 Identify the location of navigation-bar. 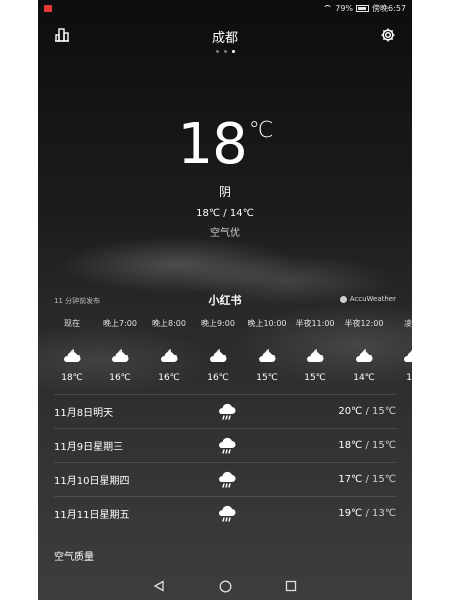
(225, 586).